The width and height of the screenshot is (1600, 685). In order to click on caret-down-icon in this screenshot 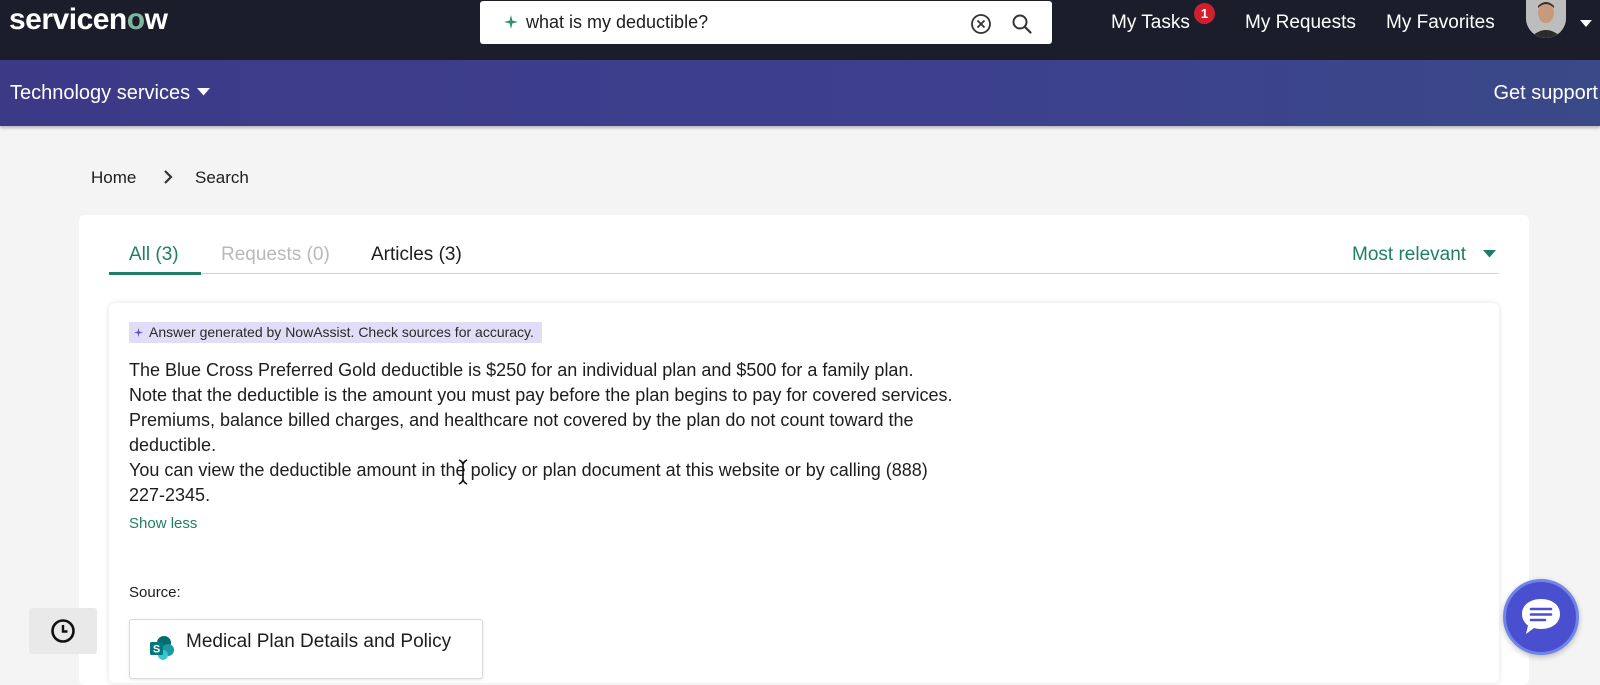, I will do `click(203, 92)`.